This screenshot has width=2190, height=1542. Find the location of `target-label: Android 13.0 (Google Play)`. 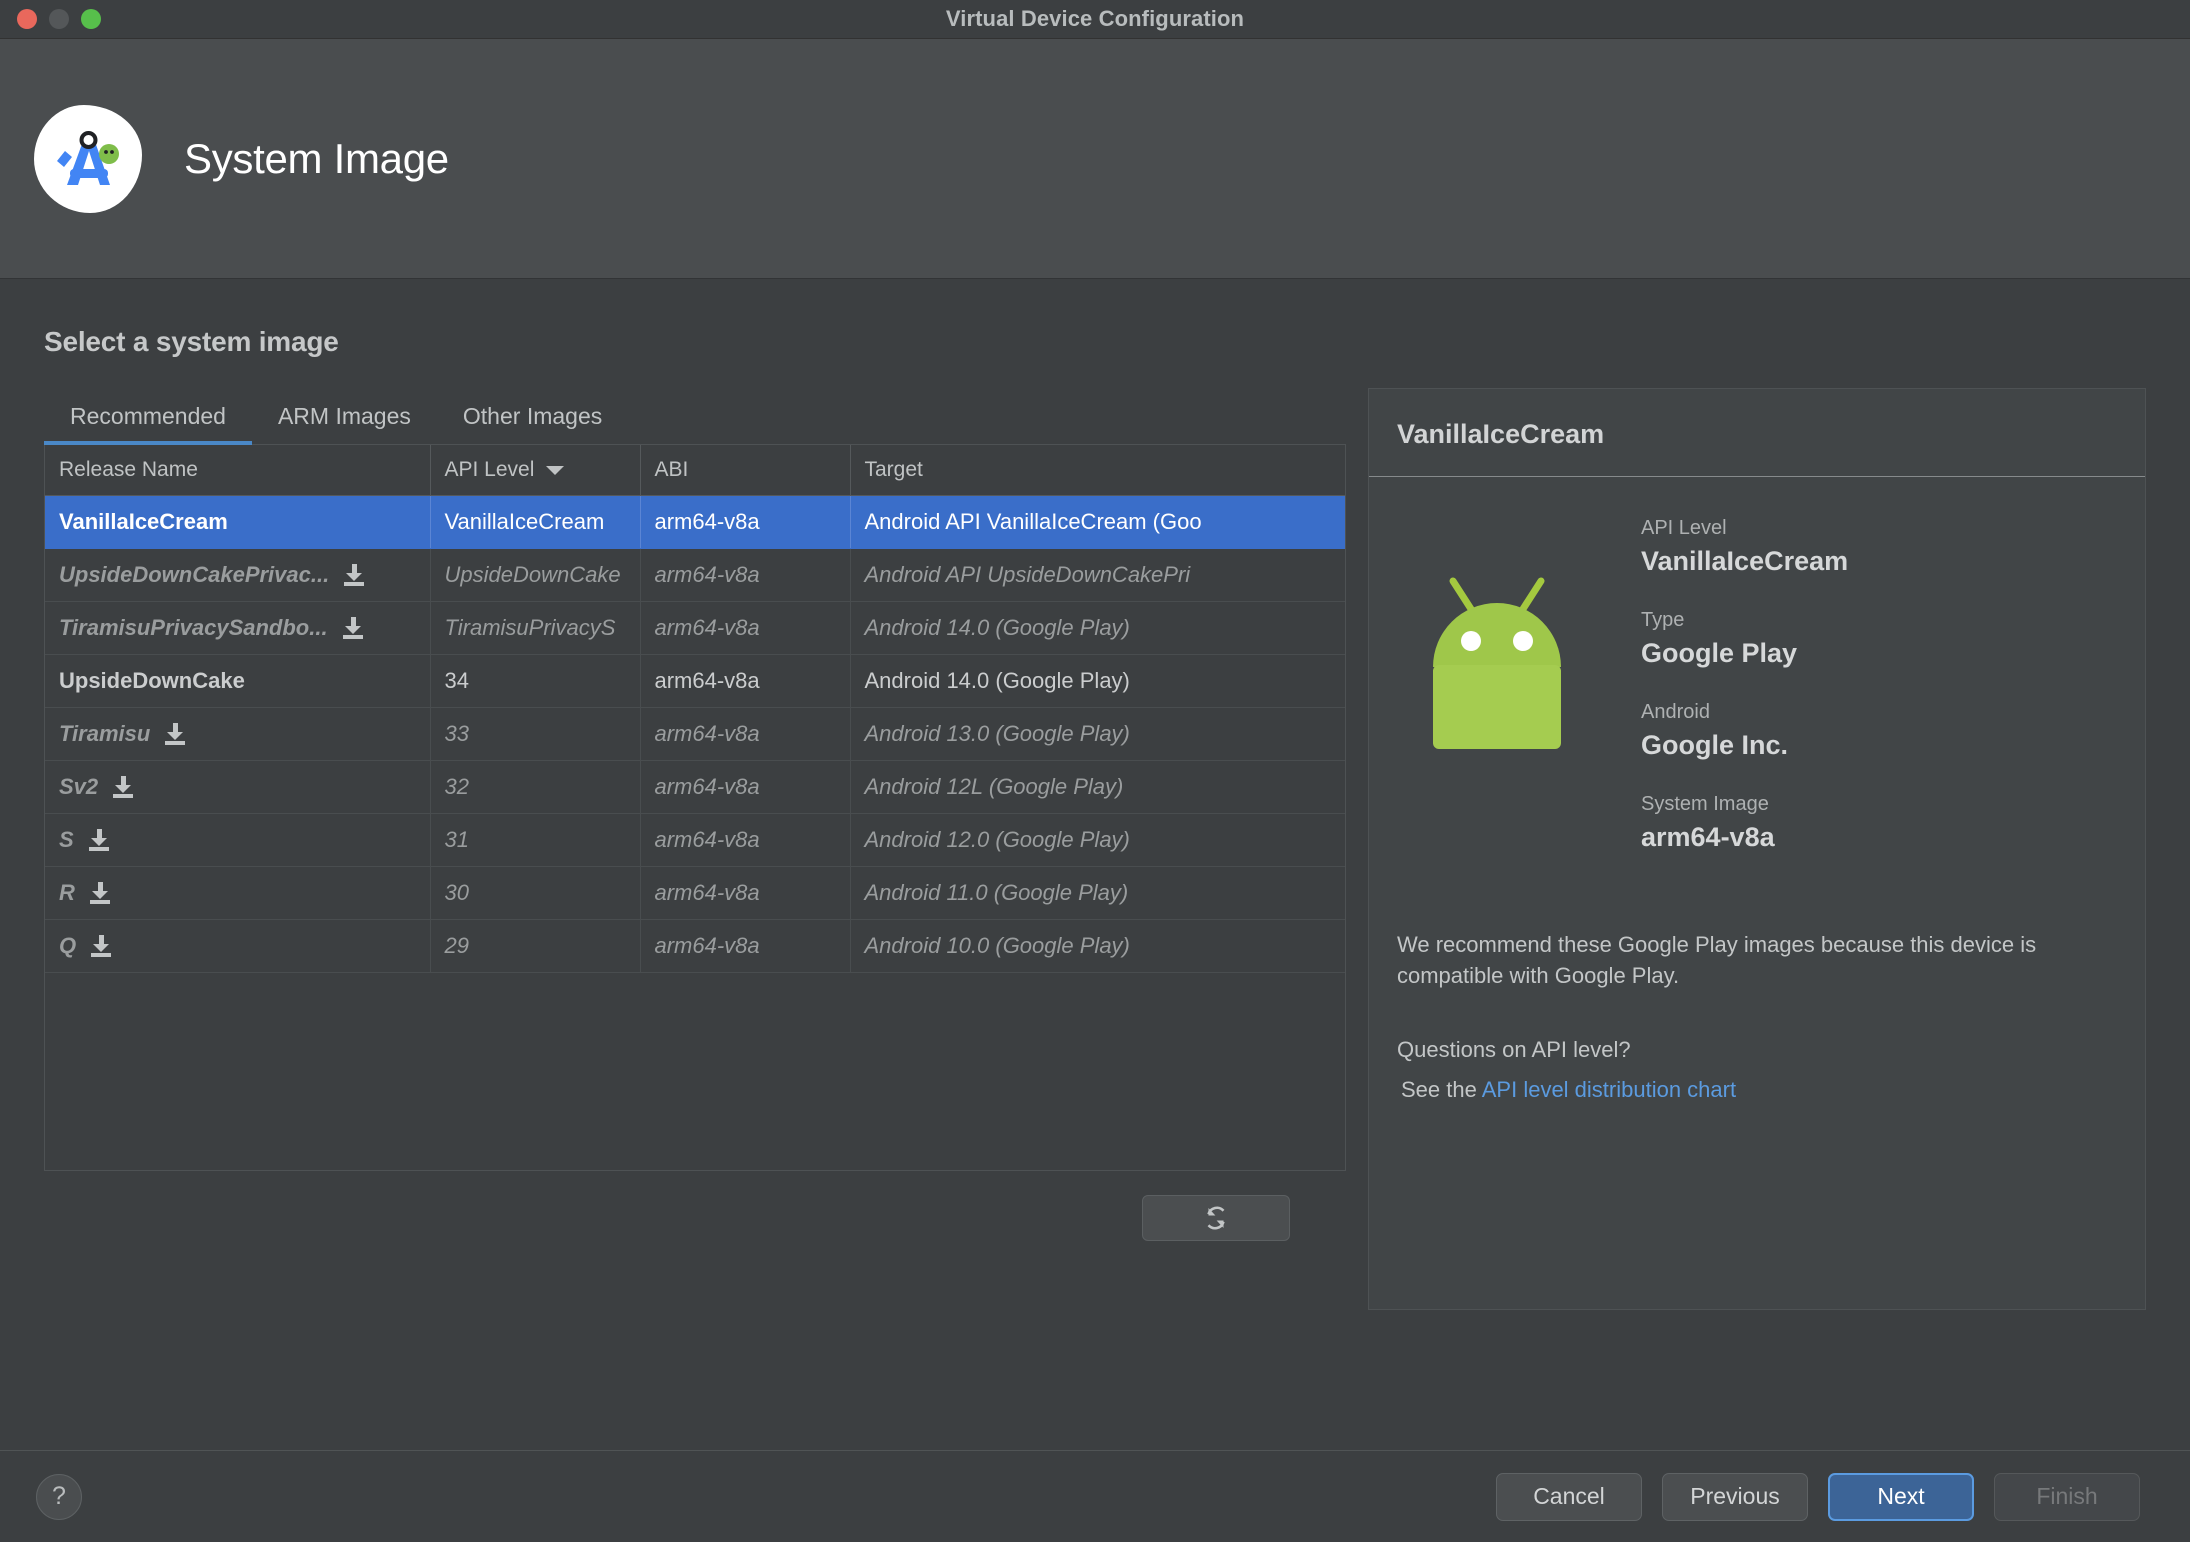

target-label: Android 13.0 (Google Play) is located at coordinates (997, 733).